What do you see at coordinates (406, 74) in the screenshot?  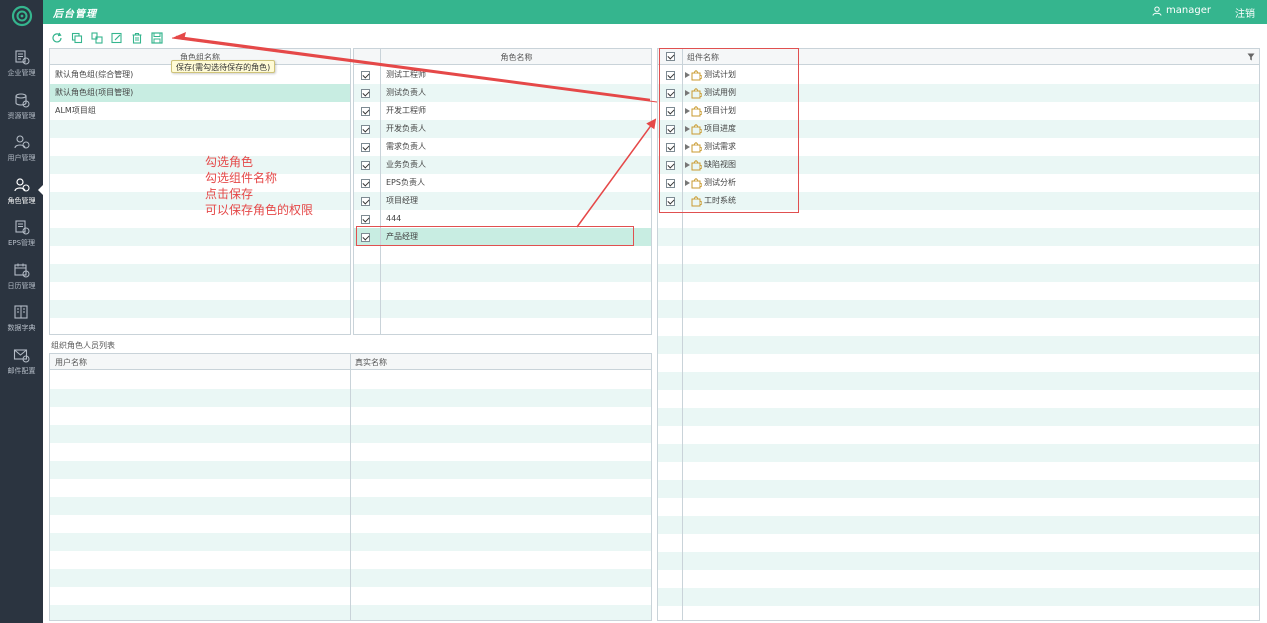 I see `role-name: 测试工程师` at bounding box center [406, 74].